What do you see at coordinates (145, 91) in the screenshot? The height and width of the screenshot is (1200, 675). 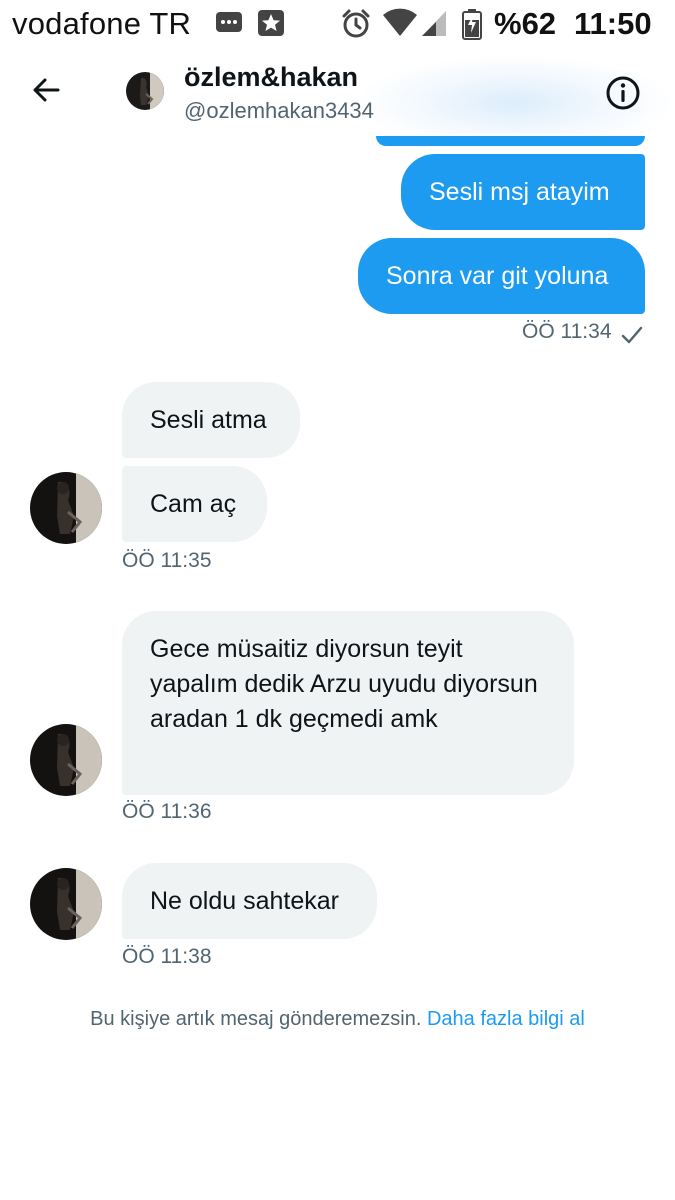 I see `header-avatar` at bounding box center [145, 91].